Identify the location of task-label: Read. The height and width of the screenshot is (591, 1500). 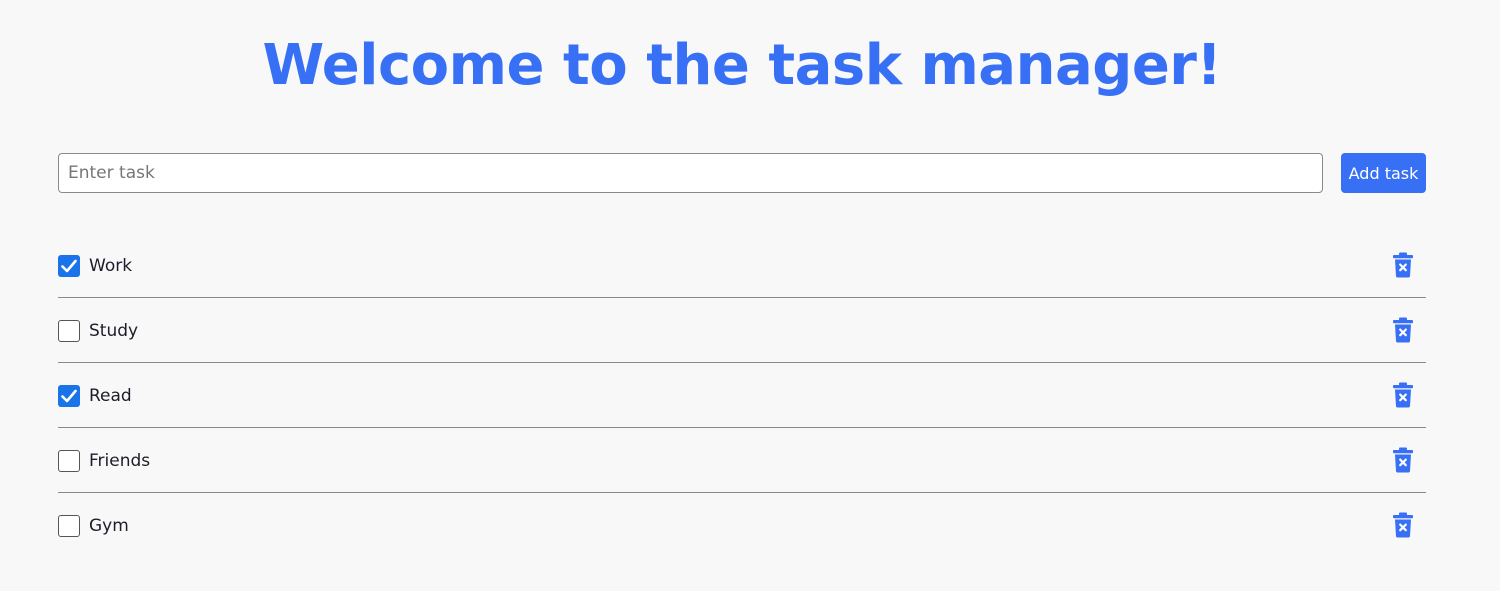
(110, 396).